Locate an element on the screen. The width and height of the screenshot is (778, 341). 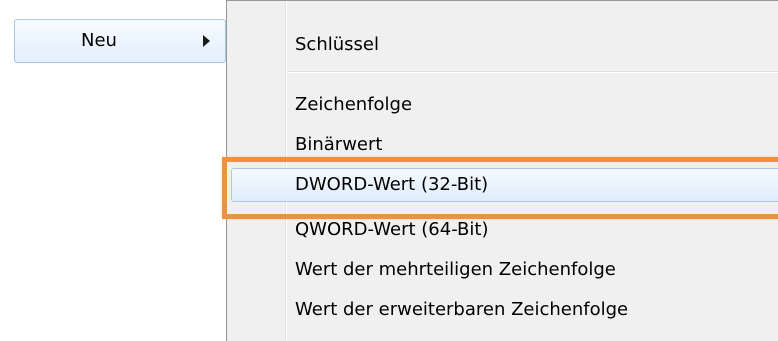
submenu-item-dword-value: DWORD-Wert (32-Bit) is located at coordinates (504, 185).